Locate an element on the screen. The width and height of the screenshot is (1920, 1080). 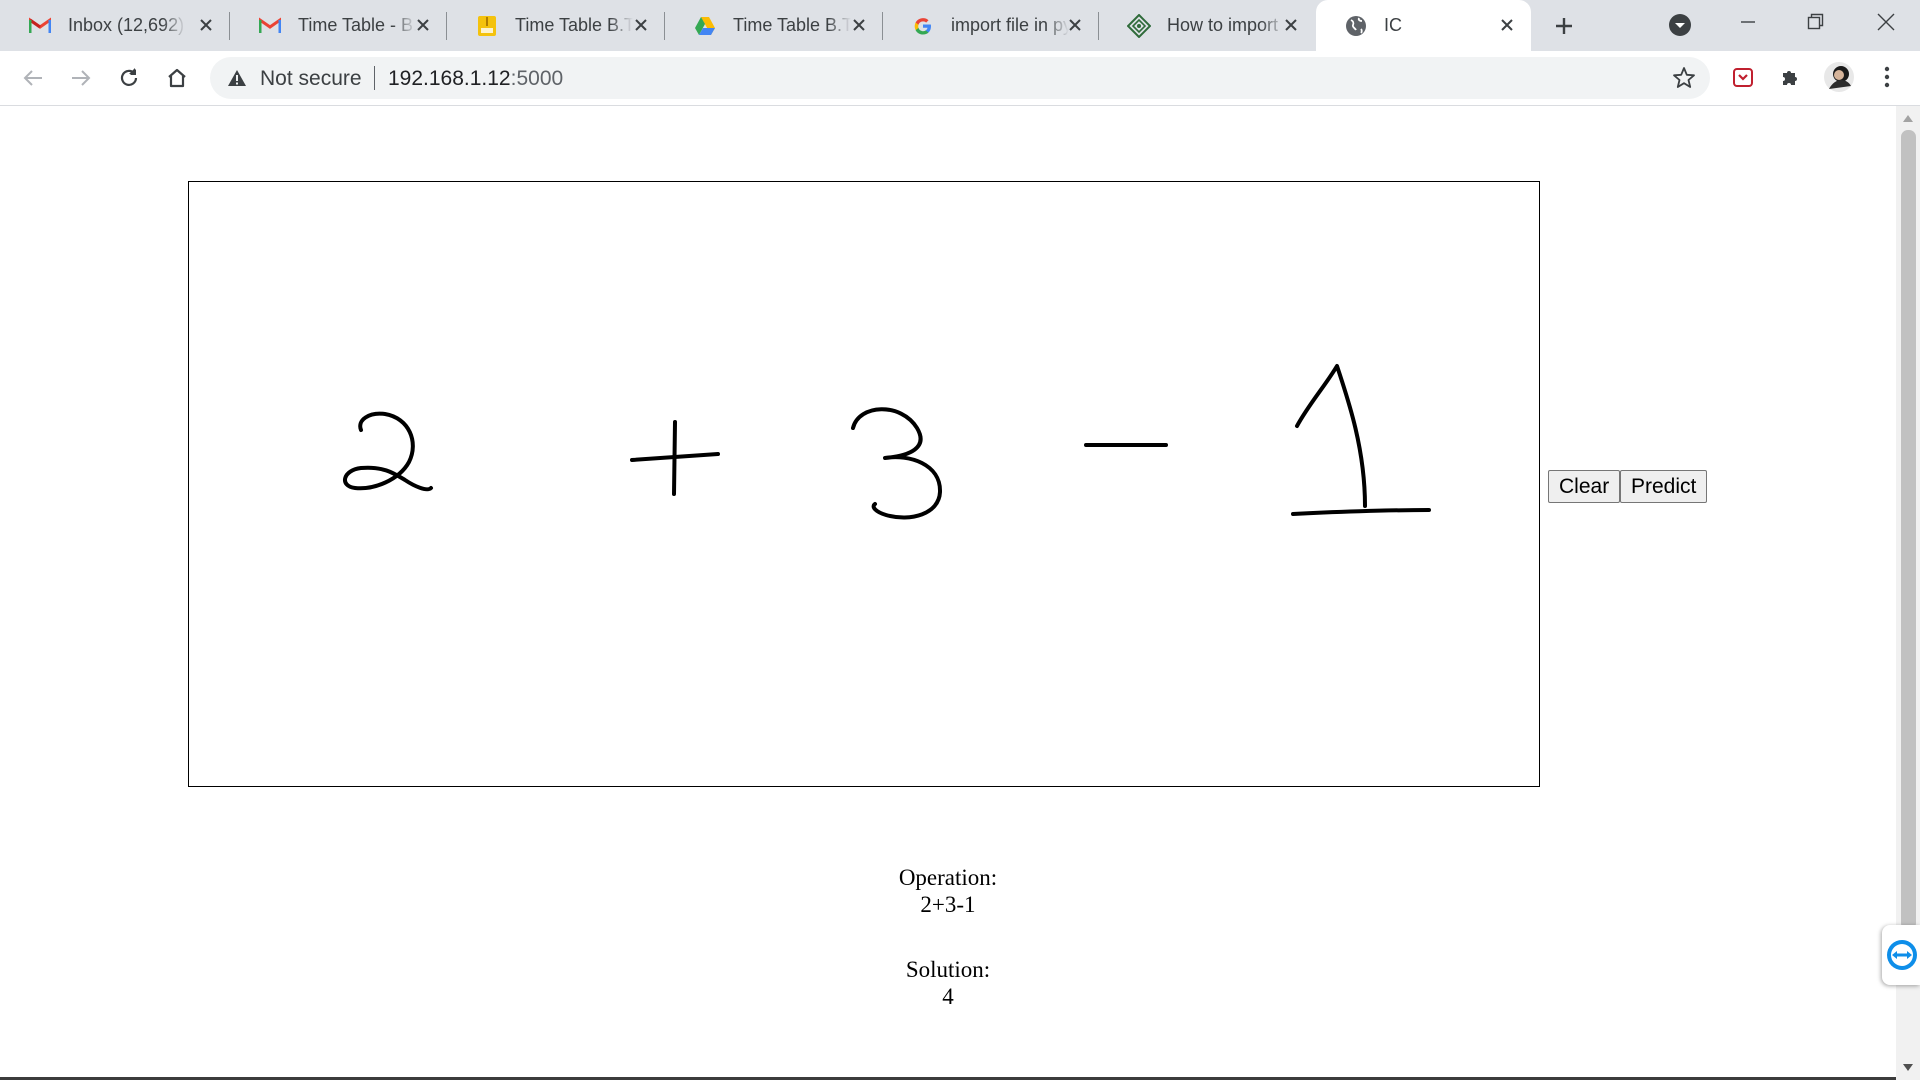
forward-arrow-icon is located at coordinates (81, 78).